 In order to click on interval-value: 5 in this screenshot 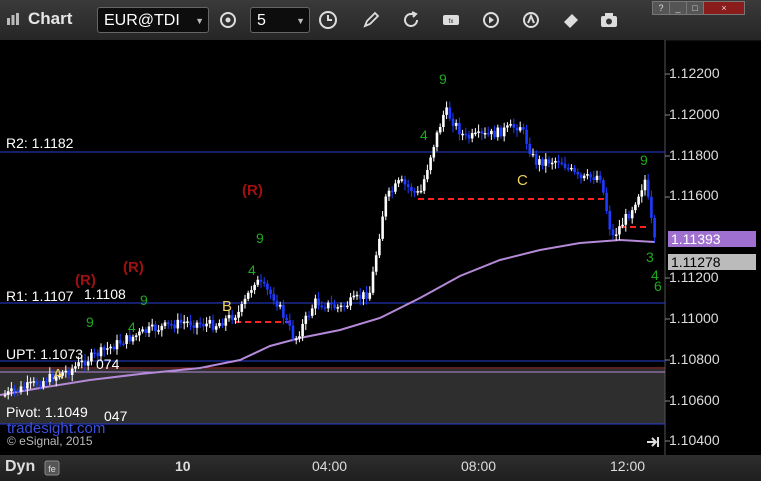, I will do `click(261, 20)`.